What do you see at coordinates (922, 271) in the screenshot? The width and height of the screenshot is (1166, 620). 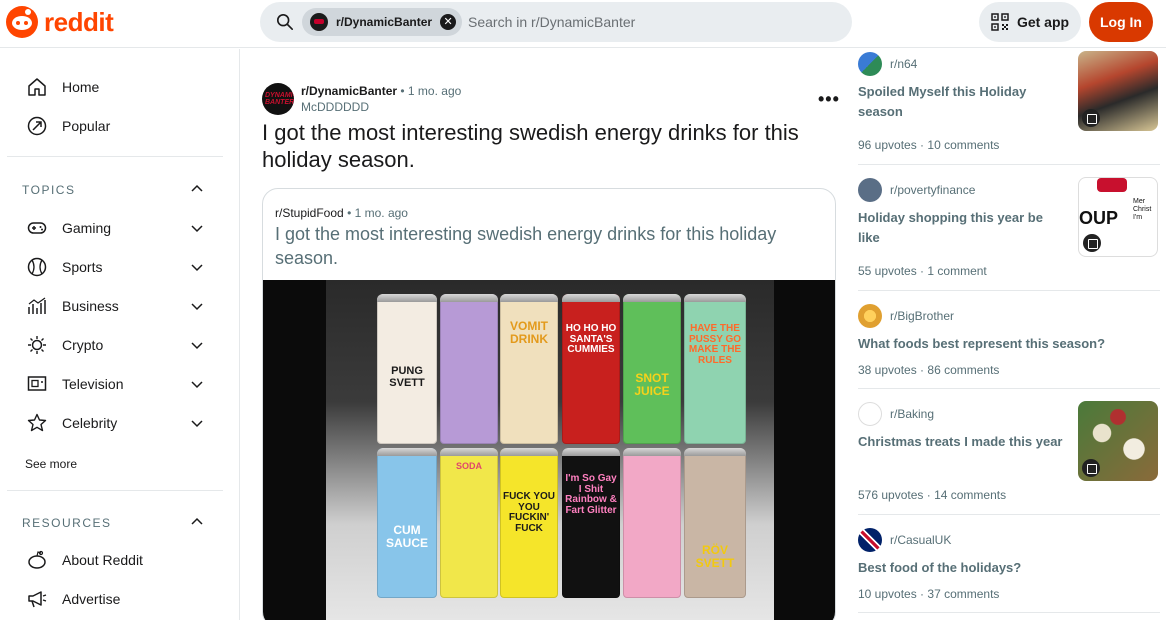 I see `feed-stats: 55 upvotes · 1 comment` at bounding box center [922, 271].